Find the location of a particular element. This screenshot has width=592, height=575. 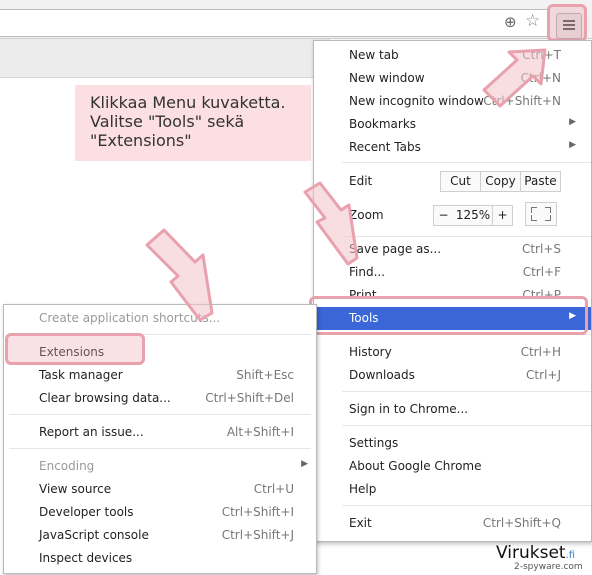

arrow-to-menu-icon is located at coordinates (514, 78).